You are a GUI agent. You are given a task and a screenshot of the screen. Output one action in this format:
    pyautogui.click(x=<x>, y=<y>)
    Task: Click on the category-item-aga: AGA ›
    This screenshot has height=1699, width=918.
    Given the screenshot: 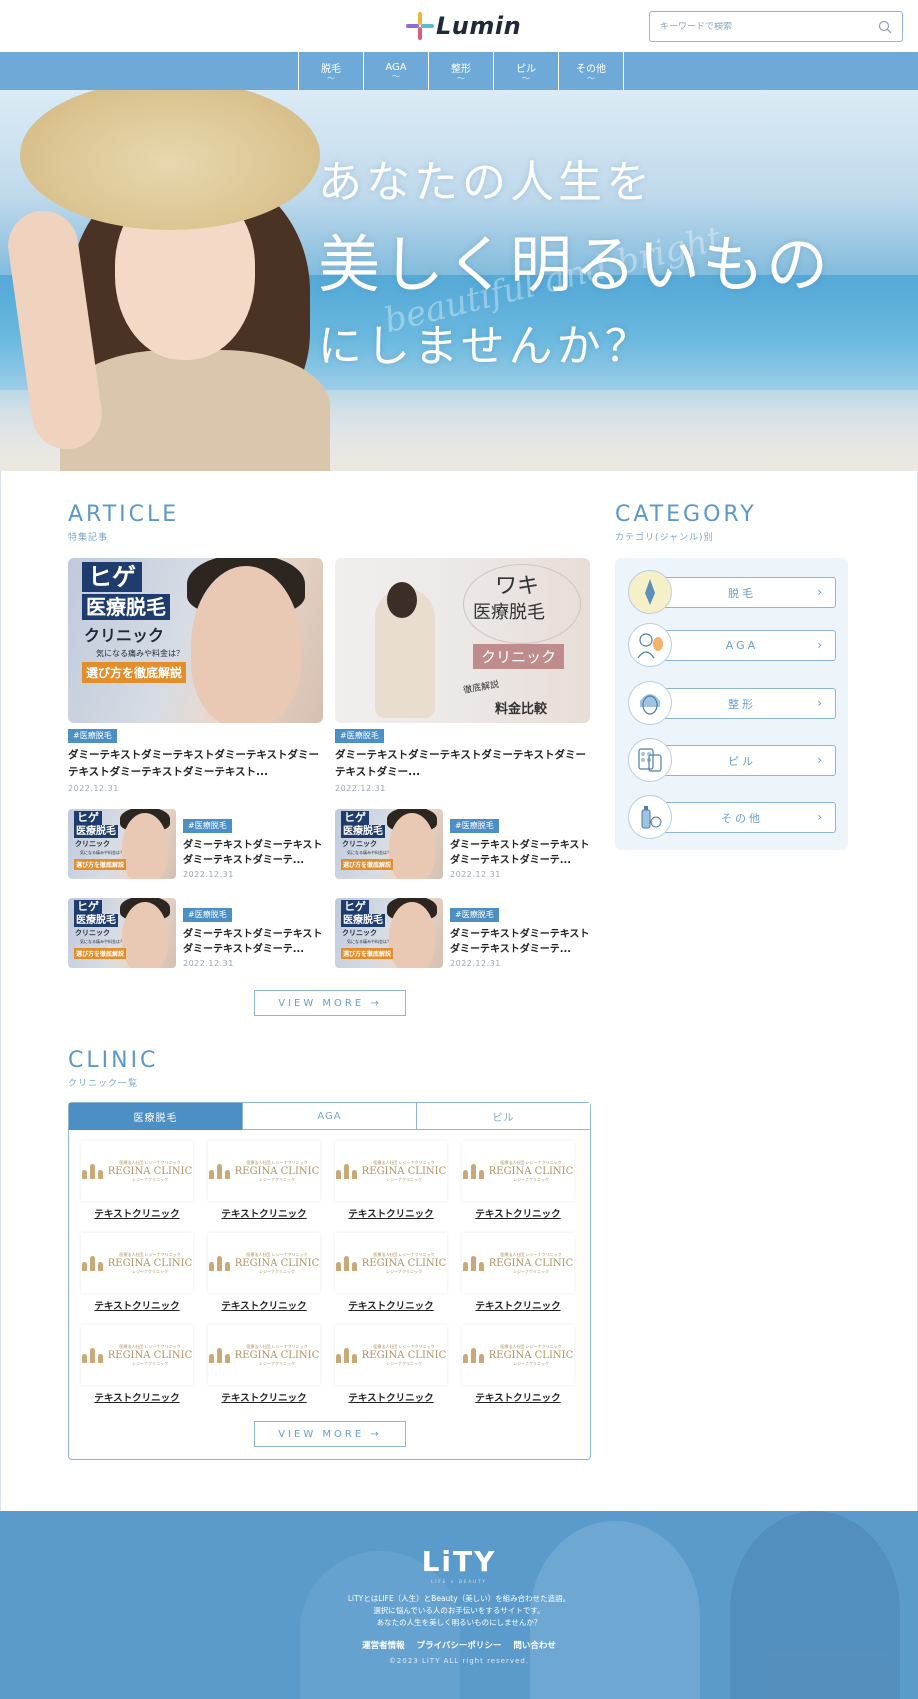 What is the action you would take?
    pyautogui.click(x=732, y=645)
    